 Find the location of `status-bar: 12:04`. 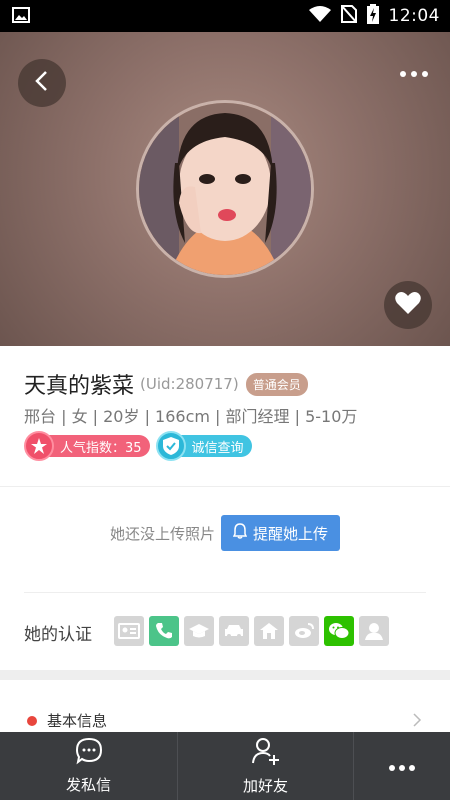

status-bar: 12:04 is located at coordinates (225, 16).